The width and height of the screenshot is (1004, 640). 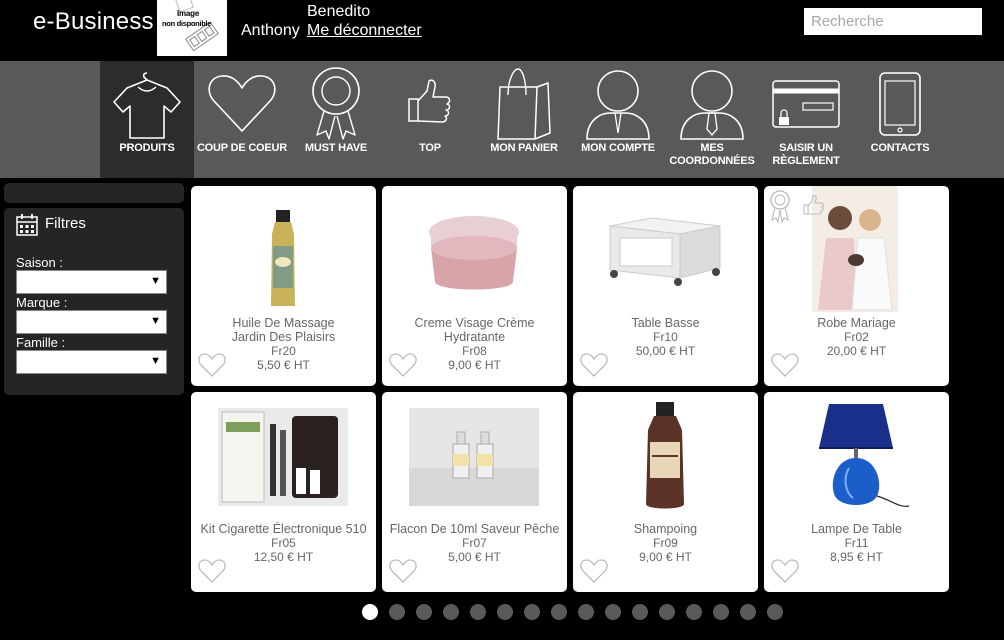 I want to click on user-last-name: Anthony, so click(x=270, y=30).